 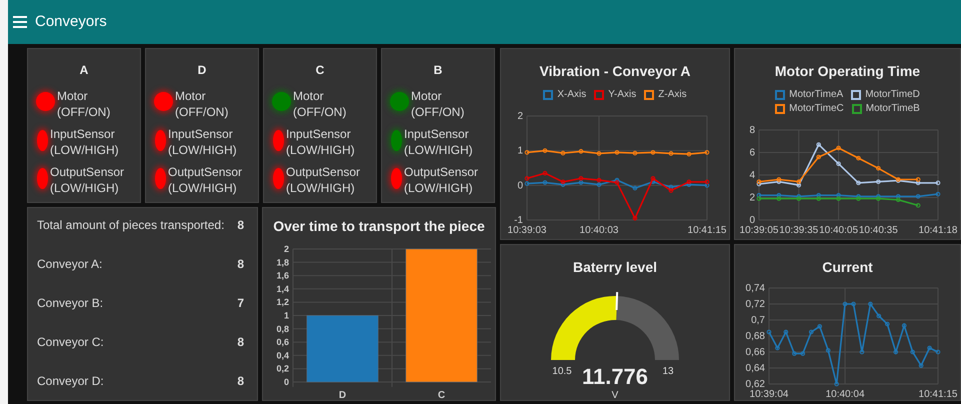 I want to click on y-tick-label: 1, so click(x=520, y=151).